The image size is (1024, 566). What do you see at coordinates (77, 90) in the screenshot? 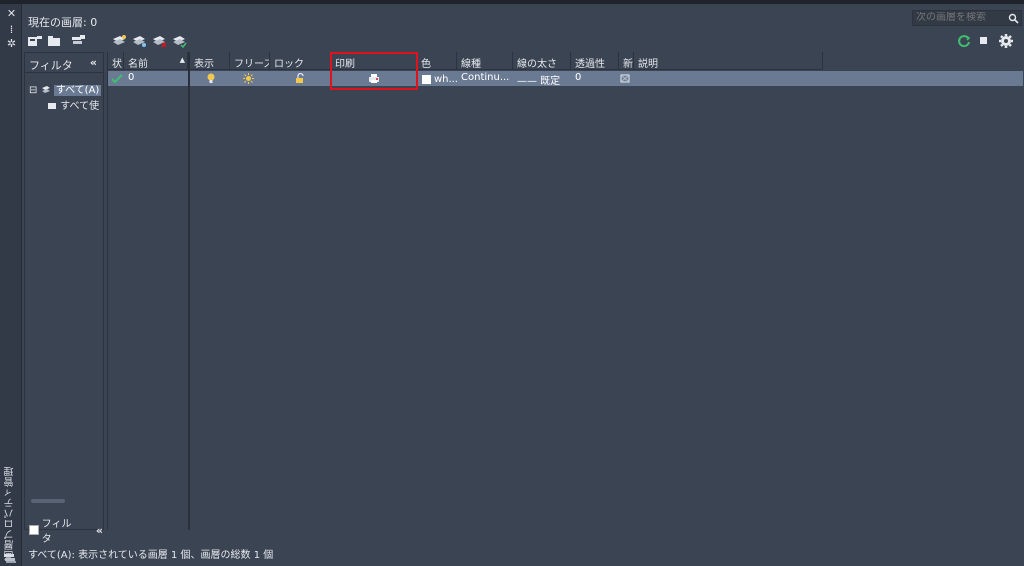
I see `tree-node-all-label: すべて(A)` at bounding box center [77, 90].